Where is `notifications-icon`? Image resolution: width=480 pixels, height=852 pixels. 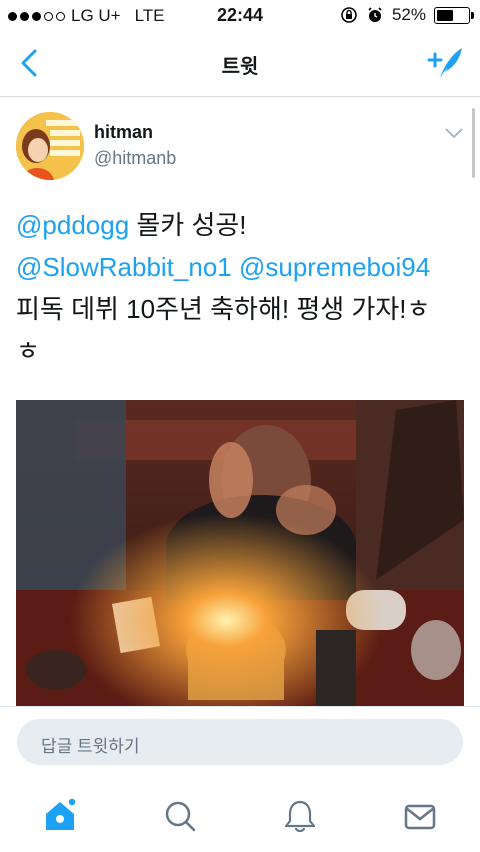
notifications-icon is located at coordinates (300, 816).